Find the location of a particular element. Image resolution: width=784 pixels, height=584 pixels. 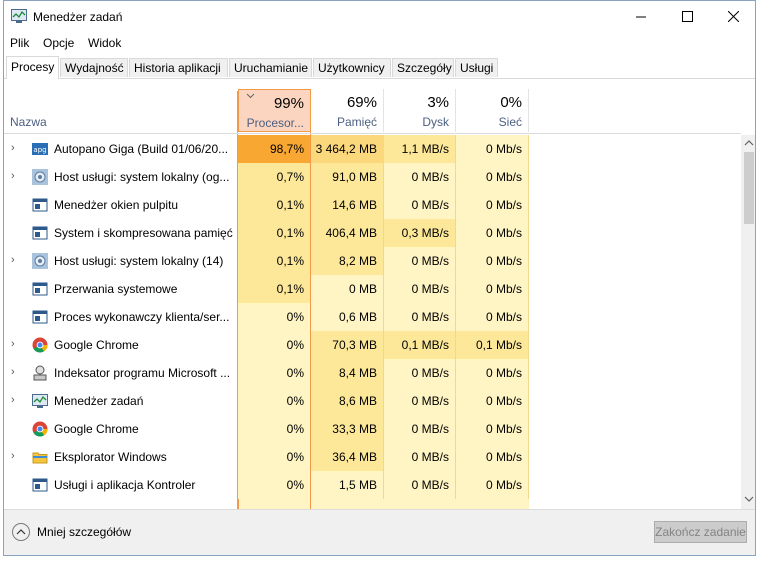

svg-text: apg is located at coordinates (39, 150).